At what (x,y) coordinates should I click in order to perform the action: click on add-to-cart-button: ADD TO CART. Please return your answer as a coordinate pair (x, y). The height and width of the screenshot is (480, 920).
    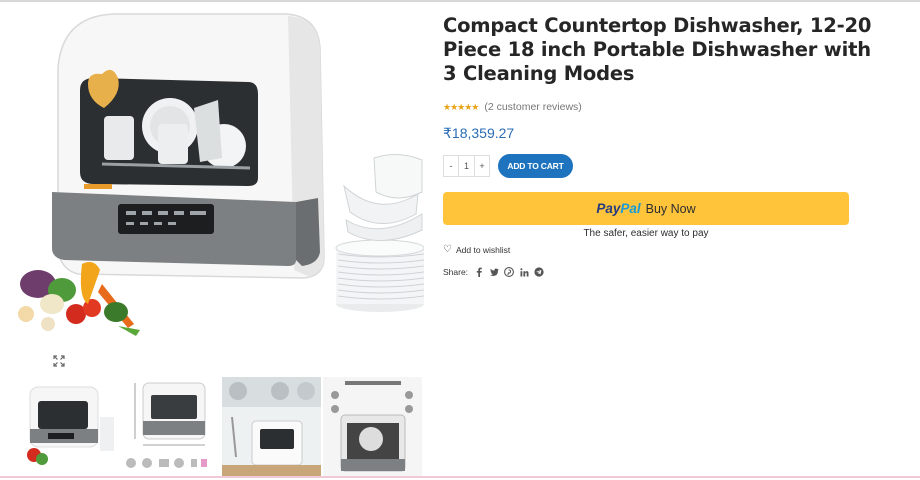
    Looking at the image, I should click on (535, 166).